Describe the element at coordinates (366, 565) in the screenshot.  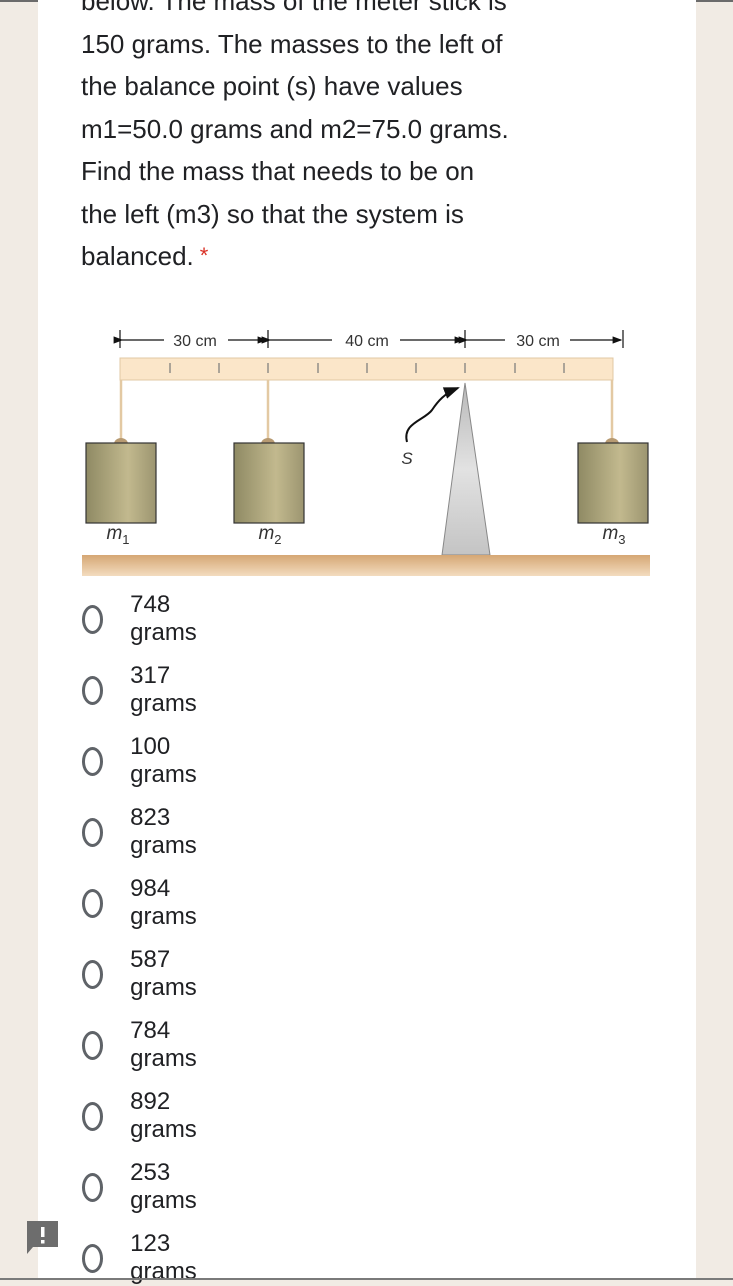
I see `floor` at that location.